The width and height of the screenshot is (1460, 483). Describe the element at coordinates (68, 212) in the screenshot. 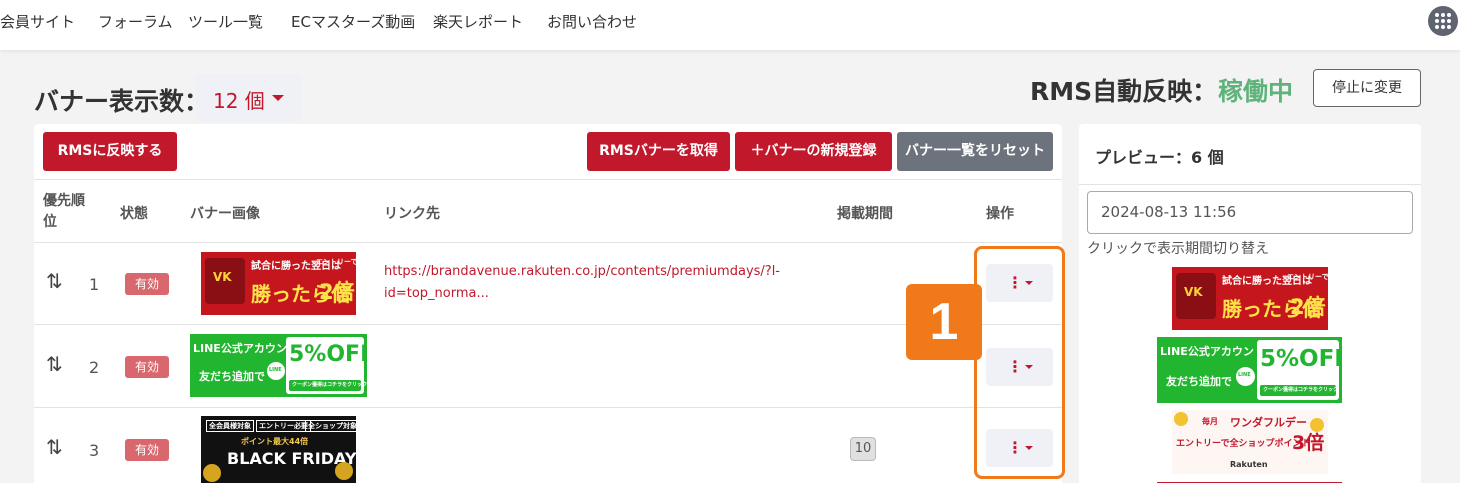

I see `column-header-priority: 優先順 位` at that location.